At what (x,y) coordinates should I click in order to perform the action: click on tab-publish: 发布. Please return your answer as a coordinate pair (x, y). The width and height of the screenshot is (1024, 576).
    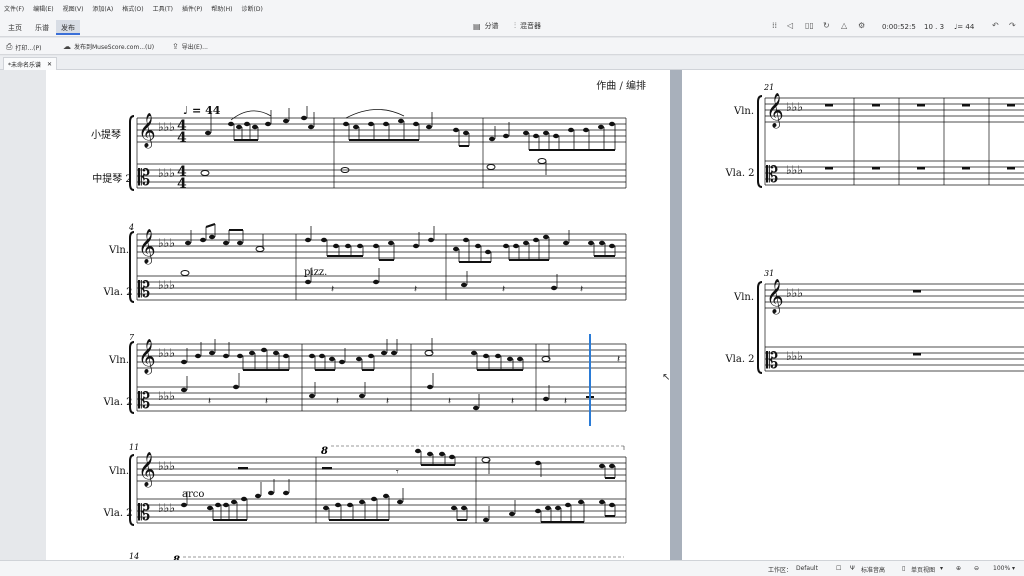
    Looking at the image, I should click on (68, 27).